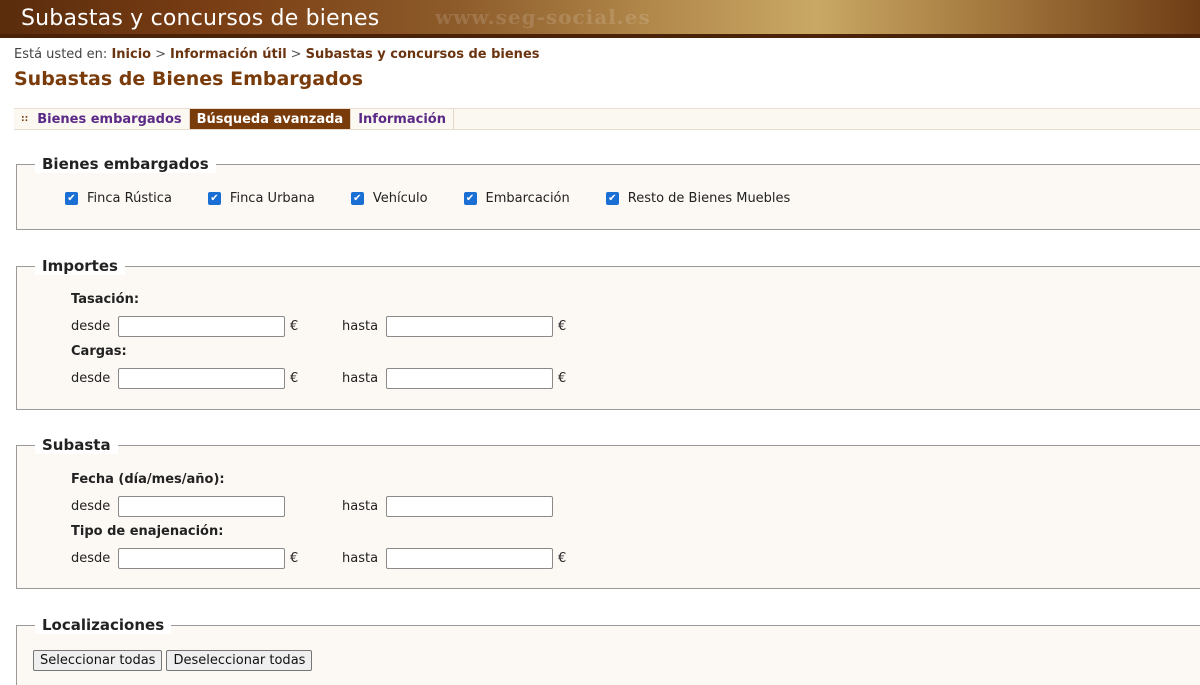  Describe the element at coordinates (109, 119) in the screenshot. I see `tab-label: Bienes embargados` at that location.